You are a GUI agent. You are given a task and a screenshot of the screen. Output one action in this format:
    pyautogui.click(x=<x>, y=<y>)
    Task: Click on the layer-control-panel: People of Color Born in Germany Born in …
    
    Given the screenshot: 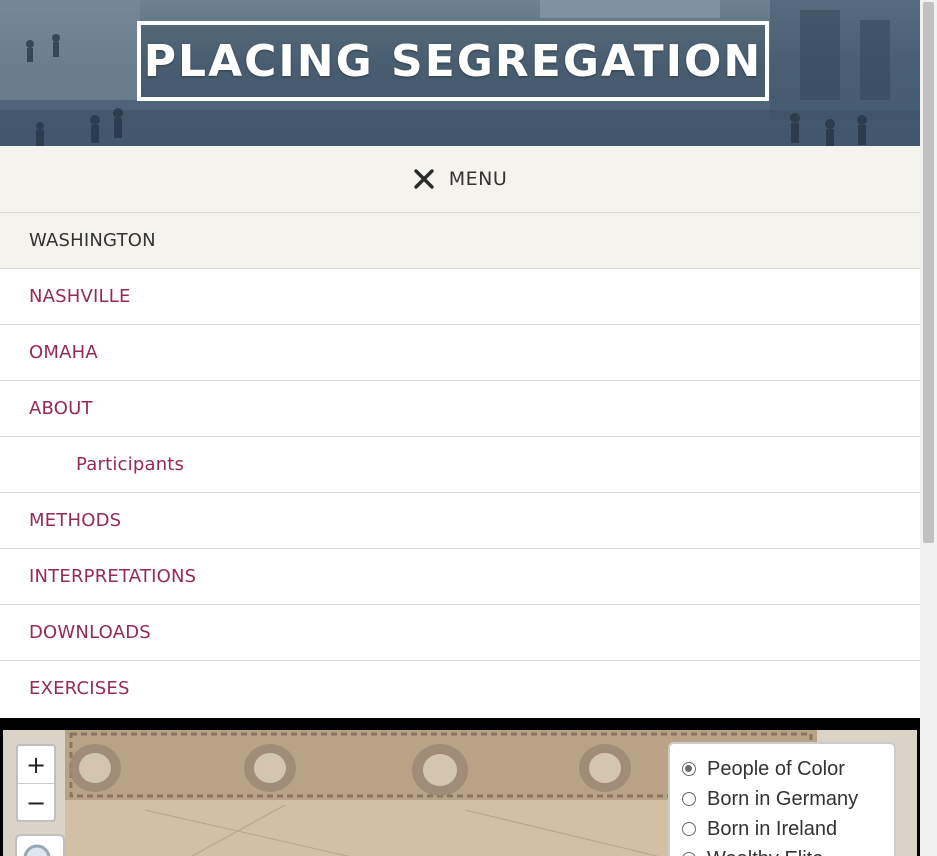 What is the action you would take?
    pyautogui.click(x=782, y=799)
    